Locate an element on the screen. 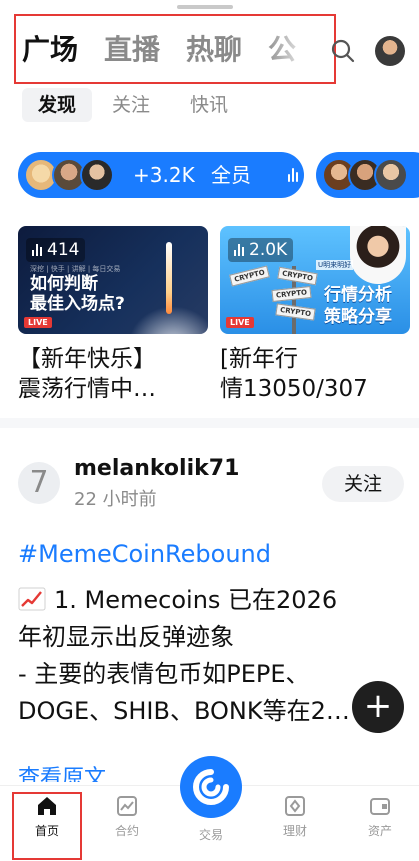  sheet-grab-handle is located at coordinates (205, 7).